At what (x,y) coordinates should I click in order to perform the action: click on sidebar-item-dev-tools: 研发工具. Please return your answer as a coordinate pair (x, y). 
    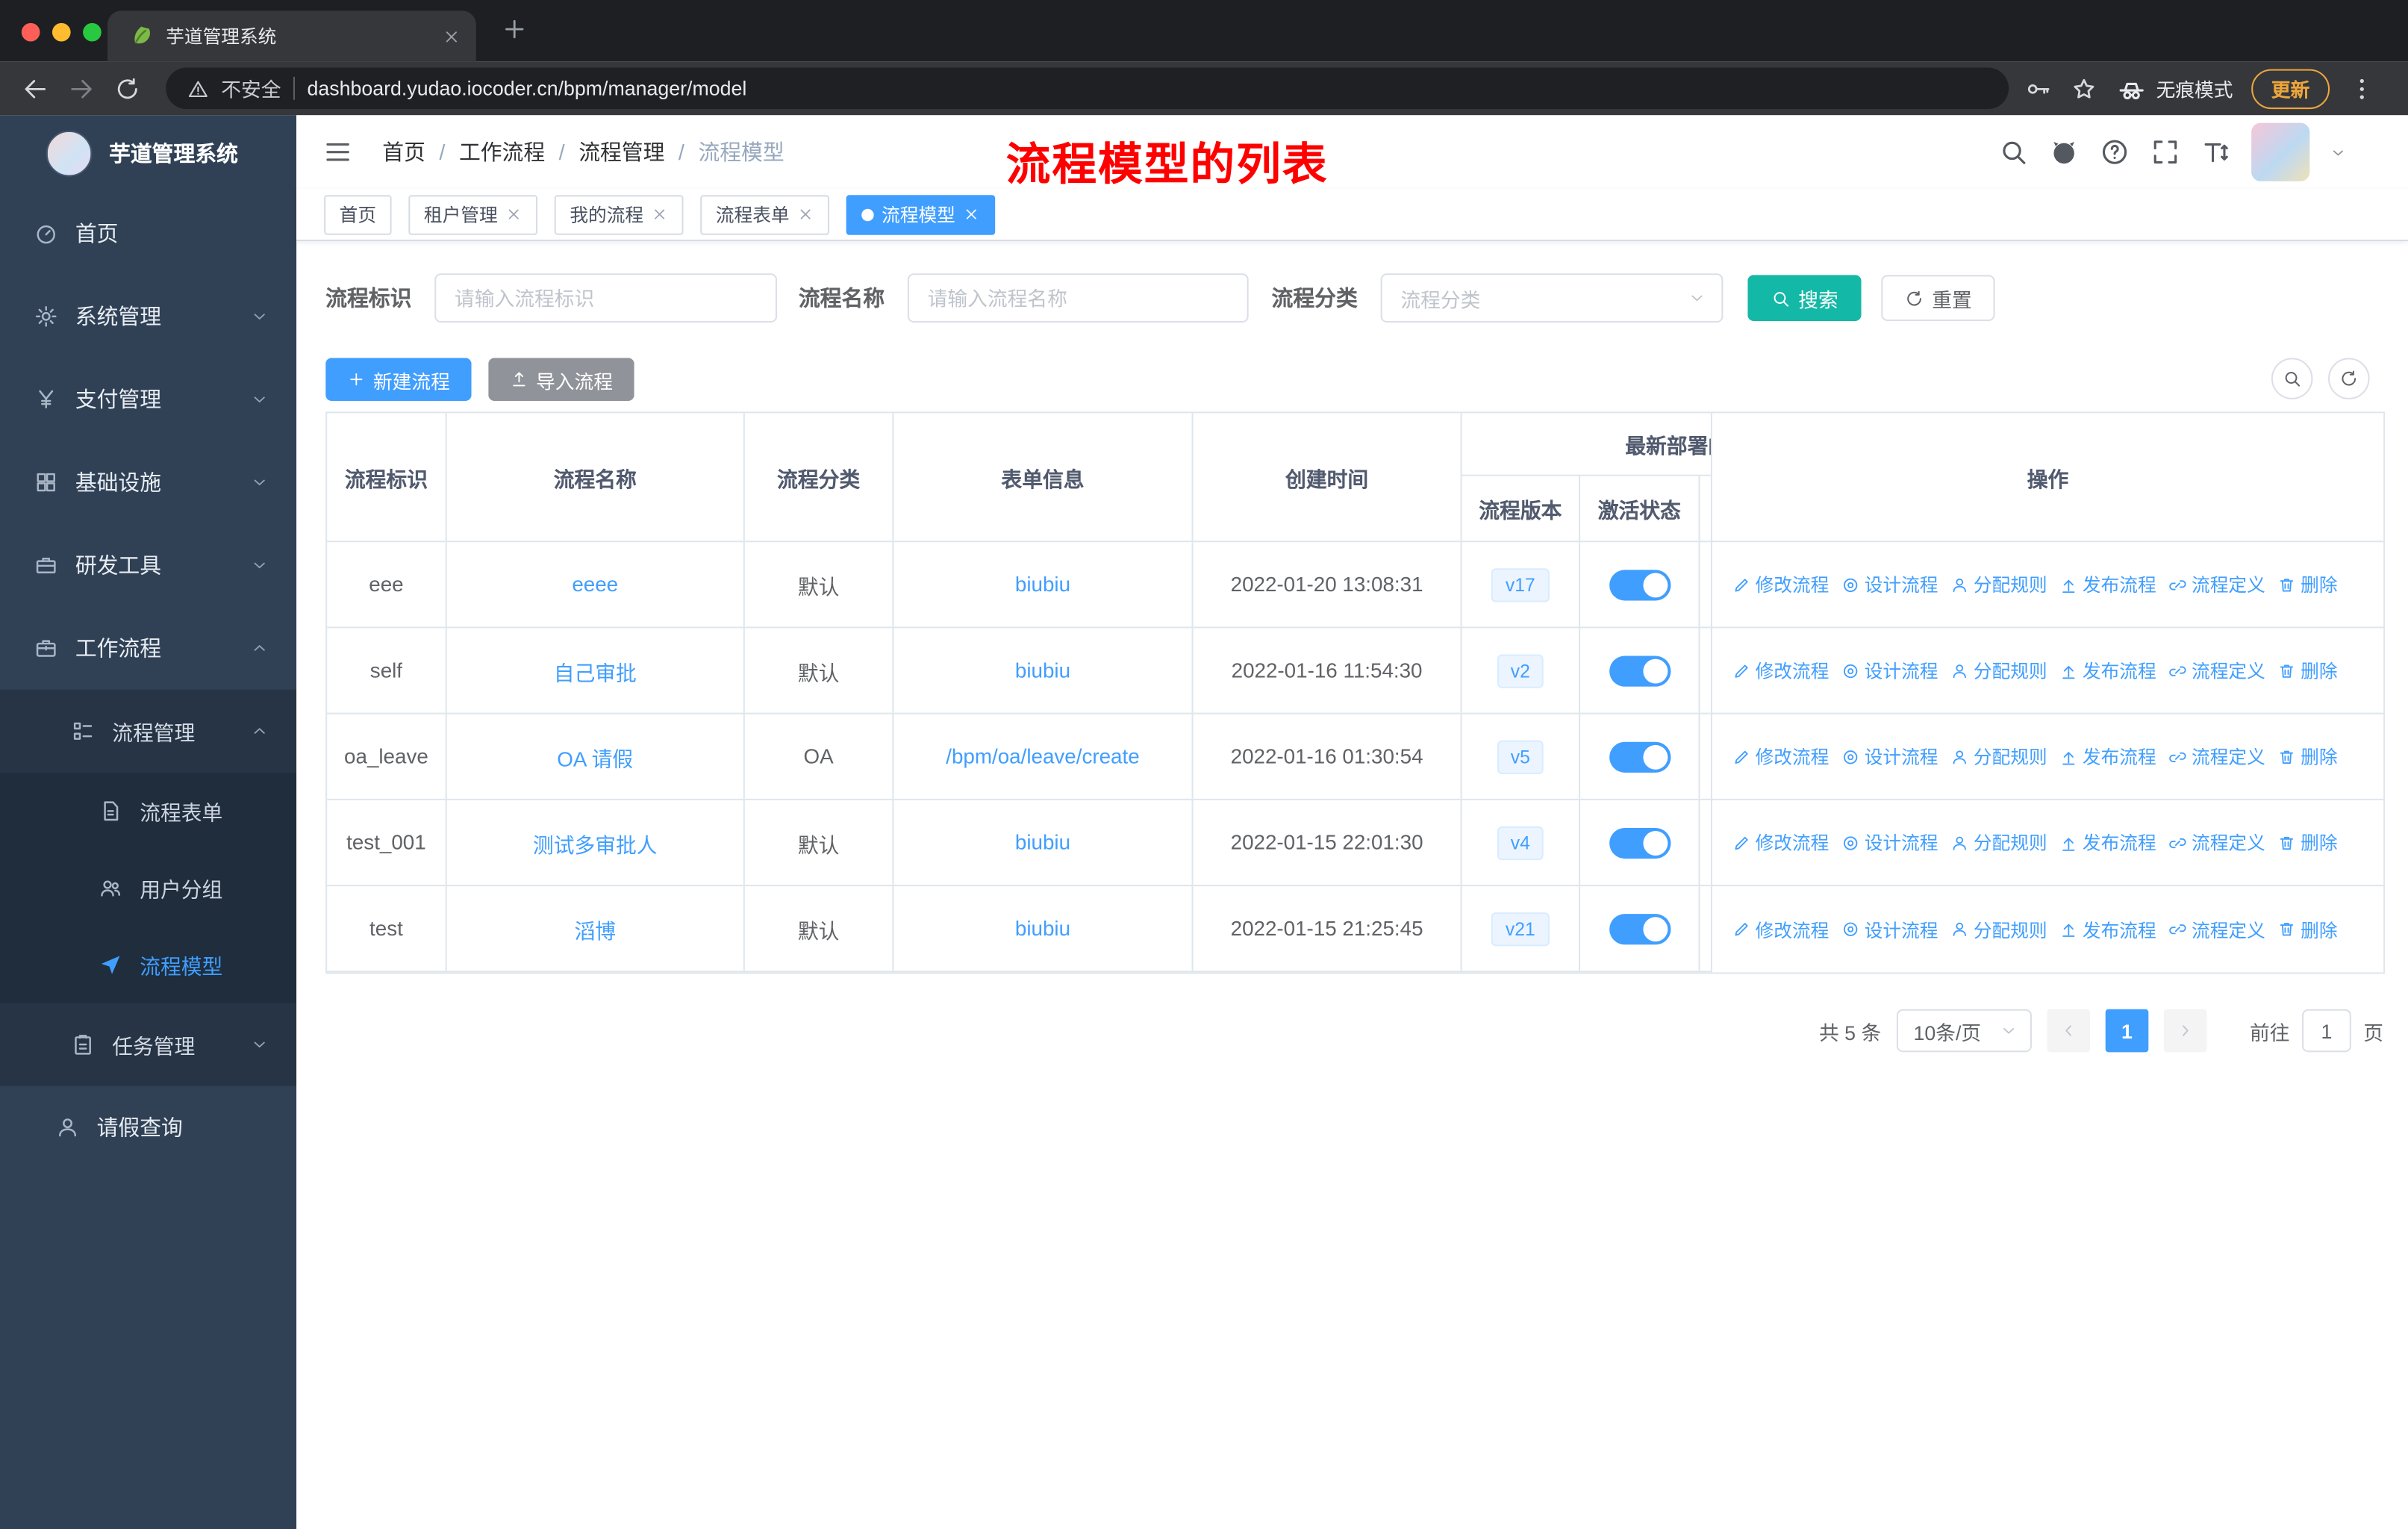
    Looking at the image, I should click on (148, 566).